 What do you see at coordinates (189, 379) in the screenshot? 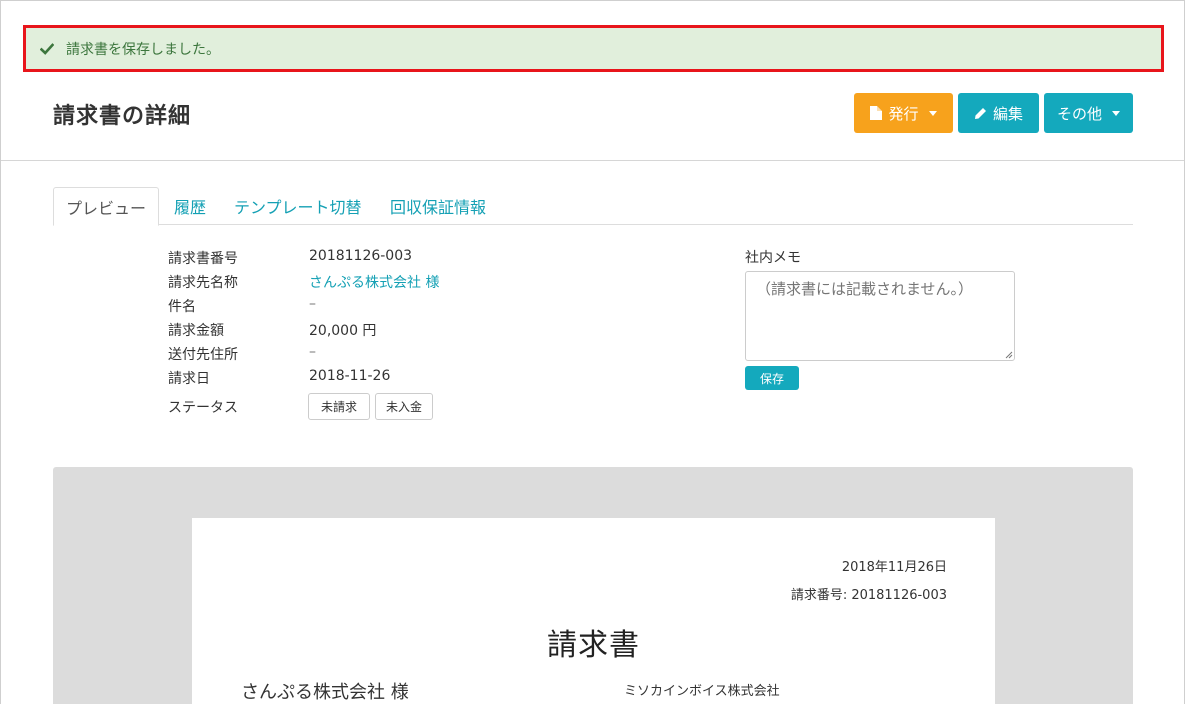
I see `billing-date-label: 請求日` at bounding box center [189, 379].